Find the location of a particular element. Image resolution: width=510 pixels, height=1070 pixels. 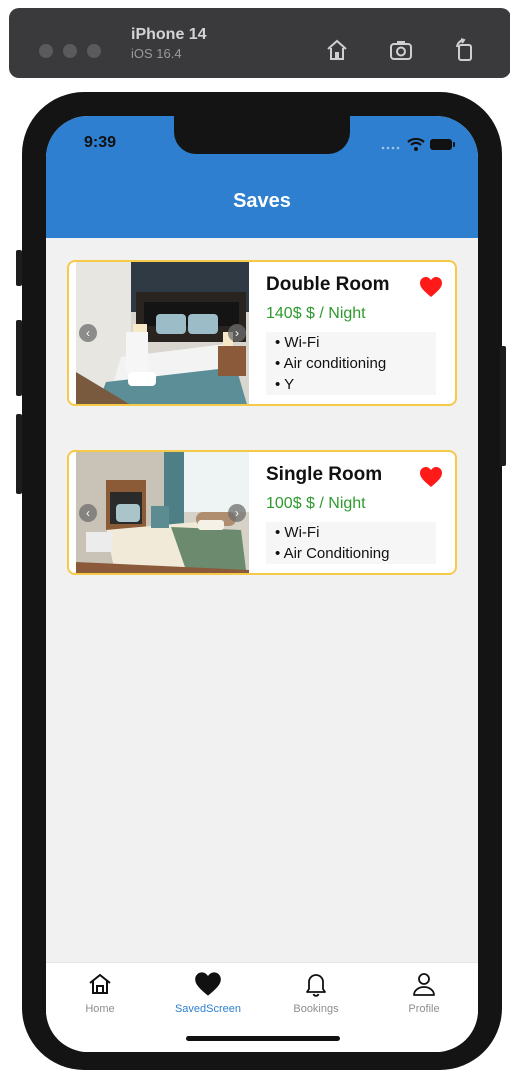

simulator-device-name: iPhone 14 is located at coordinates (169, 34).